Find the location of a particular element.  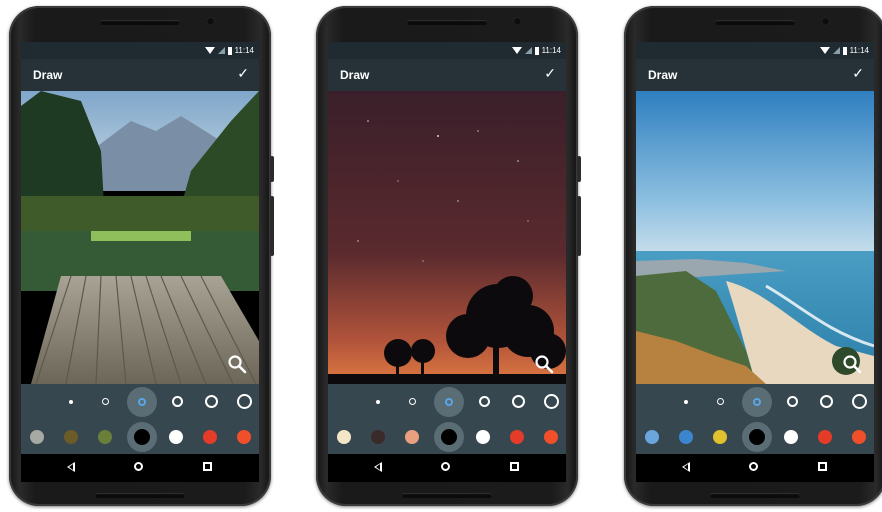

app-title: Draw is located at coordinates (663, 75).